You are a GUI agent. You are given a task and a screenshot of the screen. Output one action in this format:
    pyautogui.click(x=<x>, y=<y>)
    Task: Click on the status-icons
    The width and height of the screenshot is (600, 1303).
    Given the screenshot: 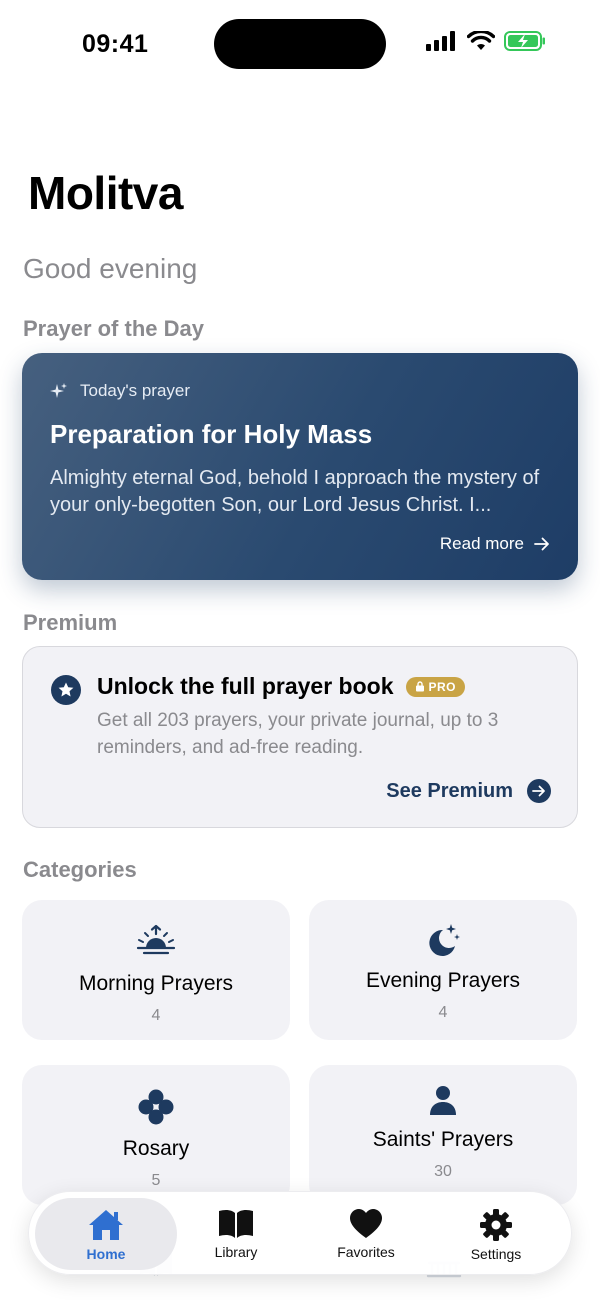 What is the action you would take?
    pyautogui.click(x=486, y=41)
    